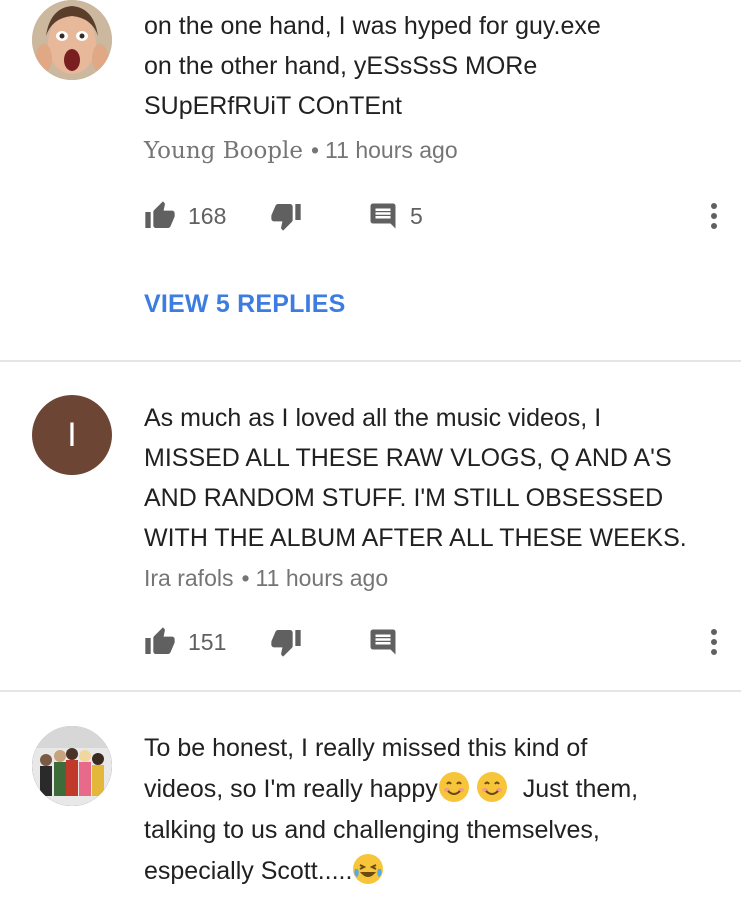 This screenshot has height=901, width=741. Describe the element at coordinates (244, 304) in the screenshot. I see `view-replies-link: VIEW 5 REPLIES` at that location.